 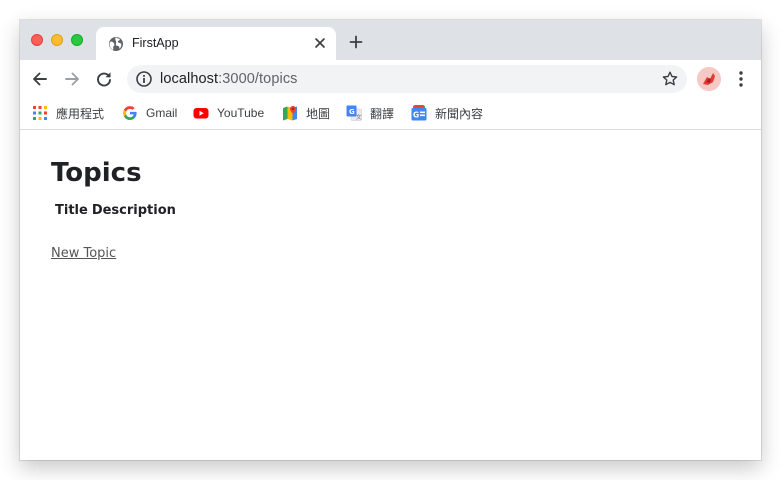 I want to click on bookmark-news: G 新聞內容, so click(x=447, y=113).